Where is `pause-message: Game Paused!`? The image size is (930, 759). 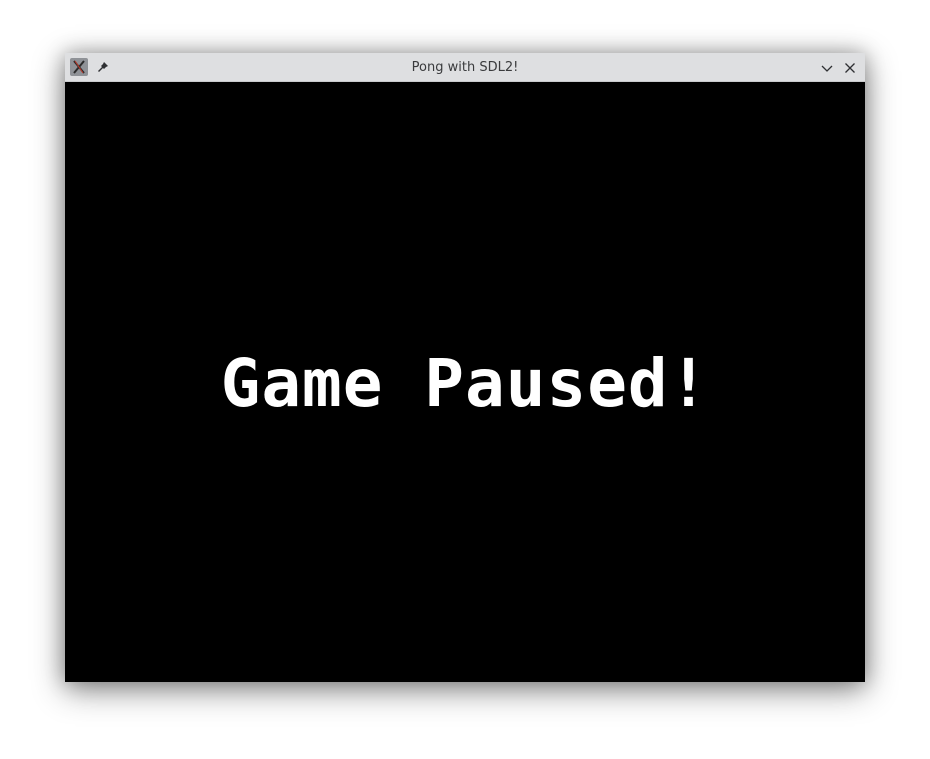
pause-message: Game Paused! is located at coordinates (465, 383).